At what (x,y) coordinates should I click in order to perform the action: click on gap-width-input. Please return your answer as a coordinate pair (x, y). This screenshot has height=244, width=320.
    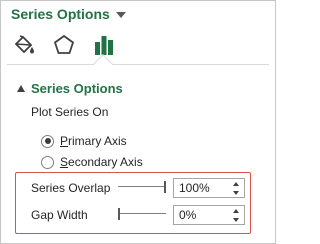
    Looking at the image, I should click on (202, 215).